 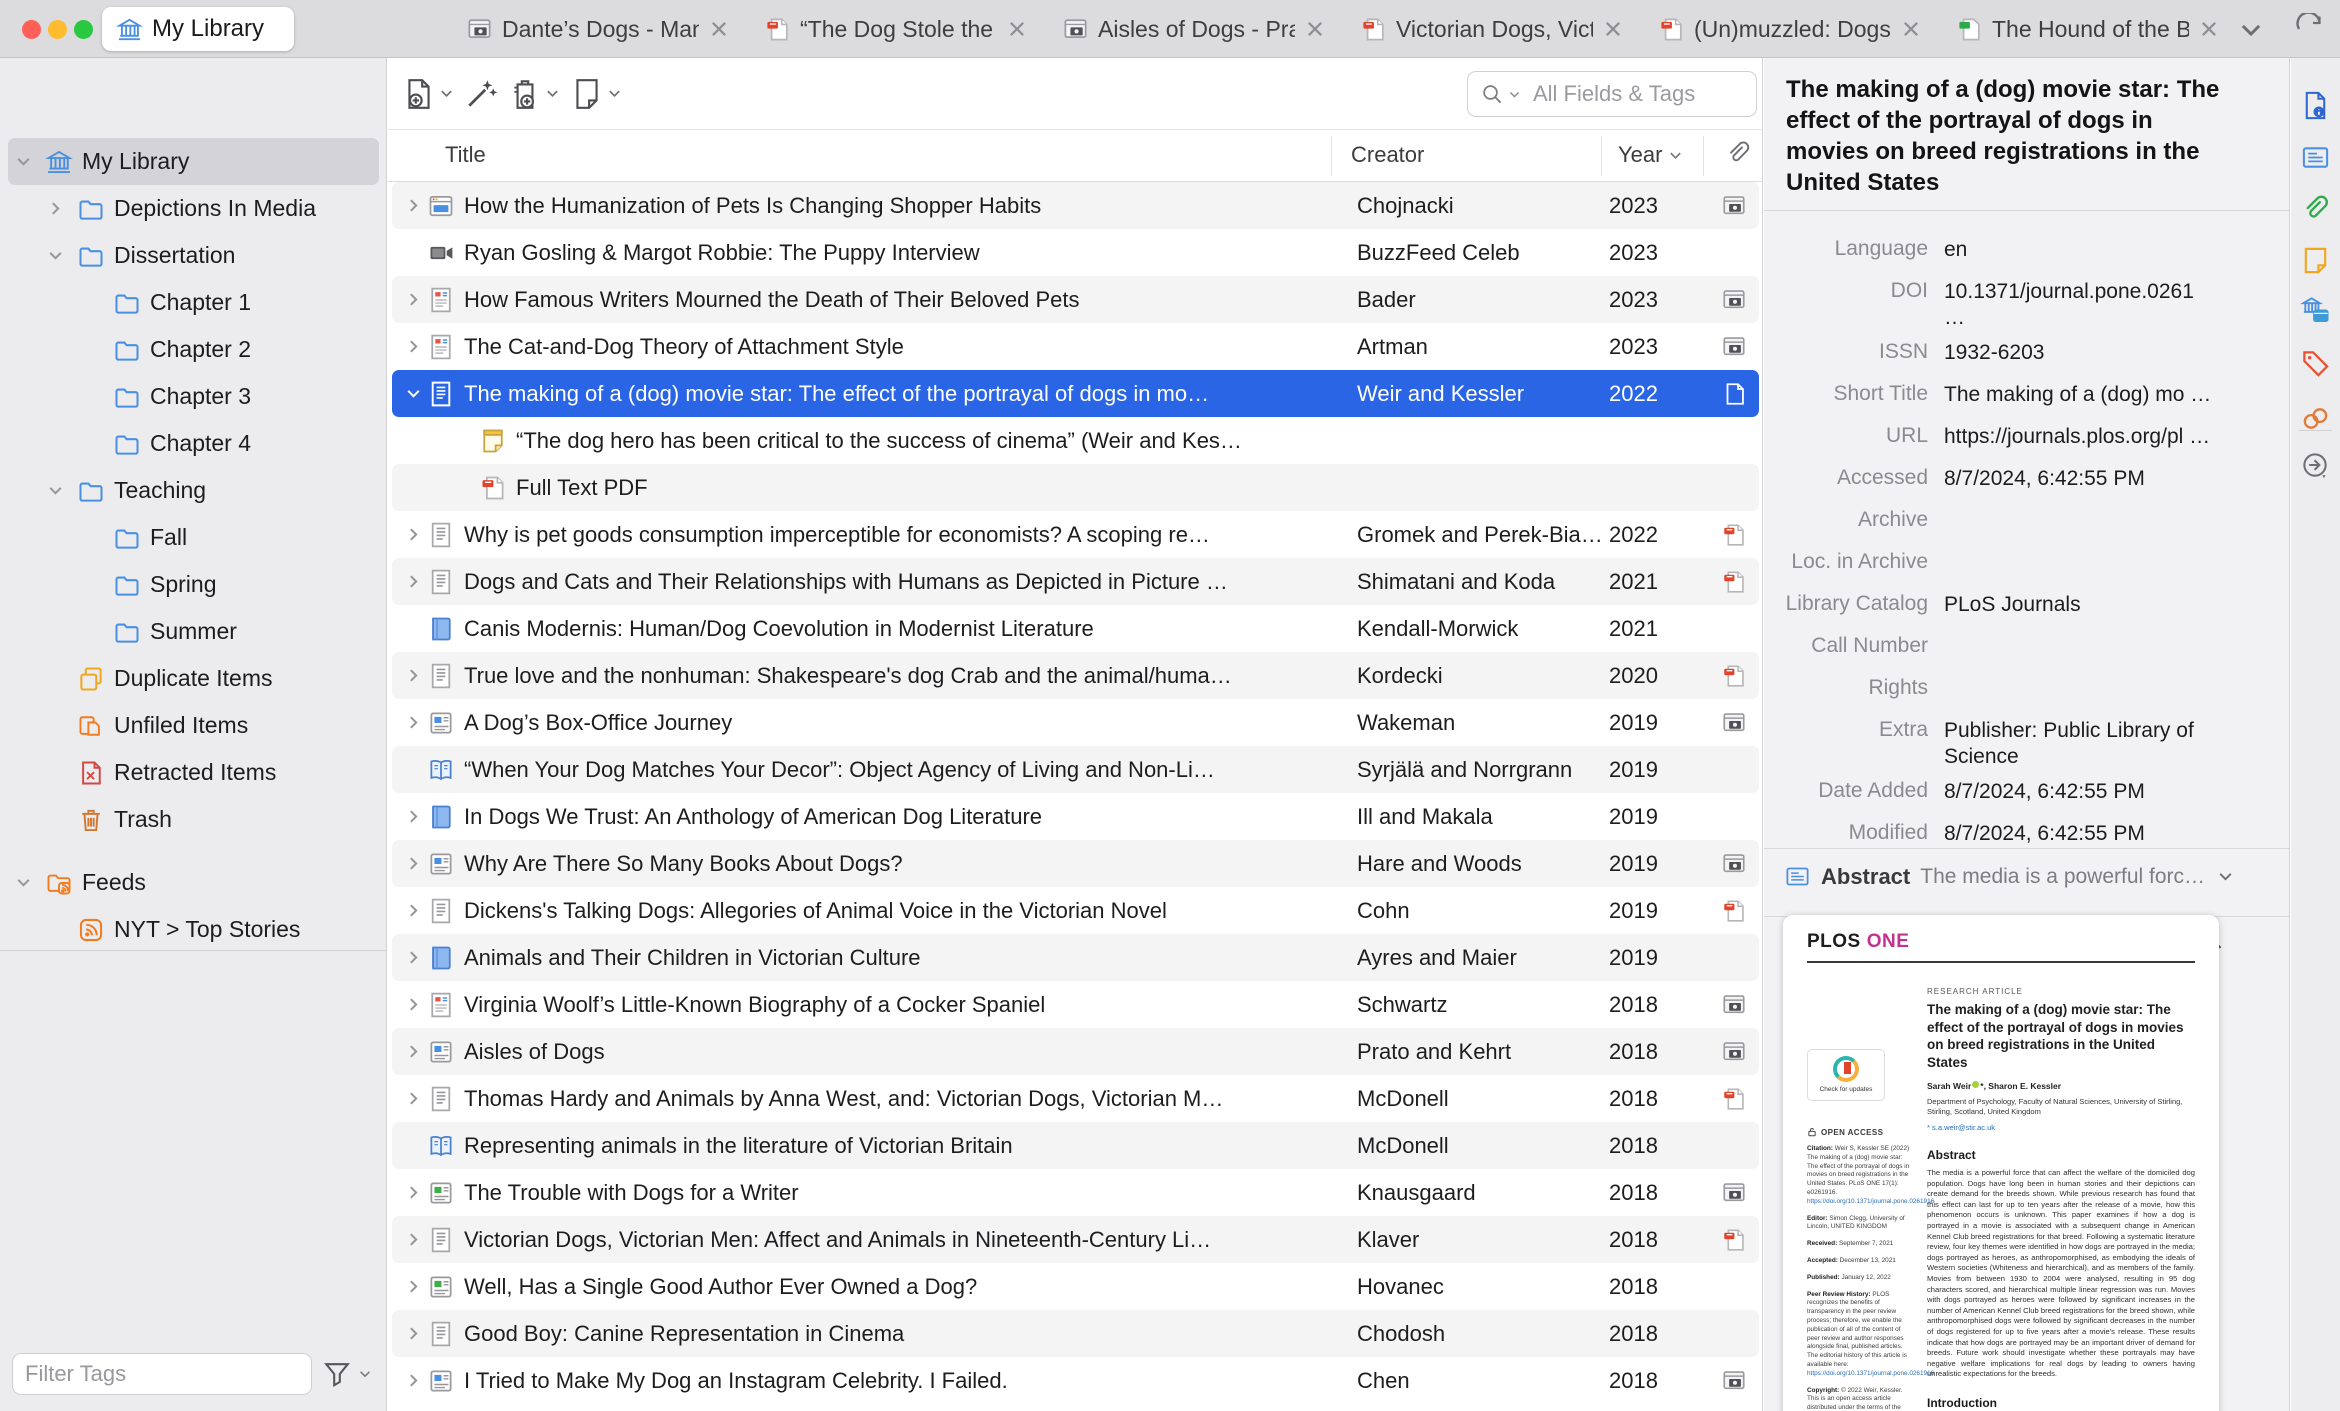 I want to click on zoom-window-button, so click(x=83, y=29).